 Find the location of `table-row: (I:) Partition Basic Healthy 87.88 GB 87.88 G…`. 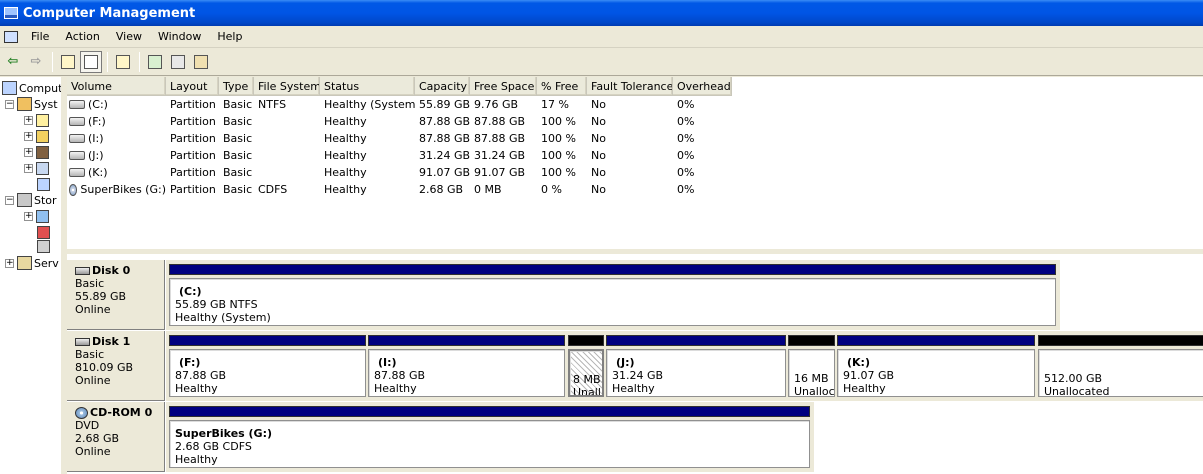

table-row: (I:) Partition Basic Healthy 87.88 GB 87.88 G… is located at coordinates (635, 138).